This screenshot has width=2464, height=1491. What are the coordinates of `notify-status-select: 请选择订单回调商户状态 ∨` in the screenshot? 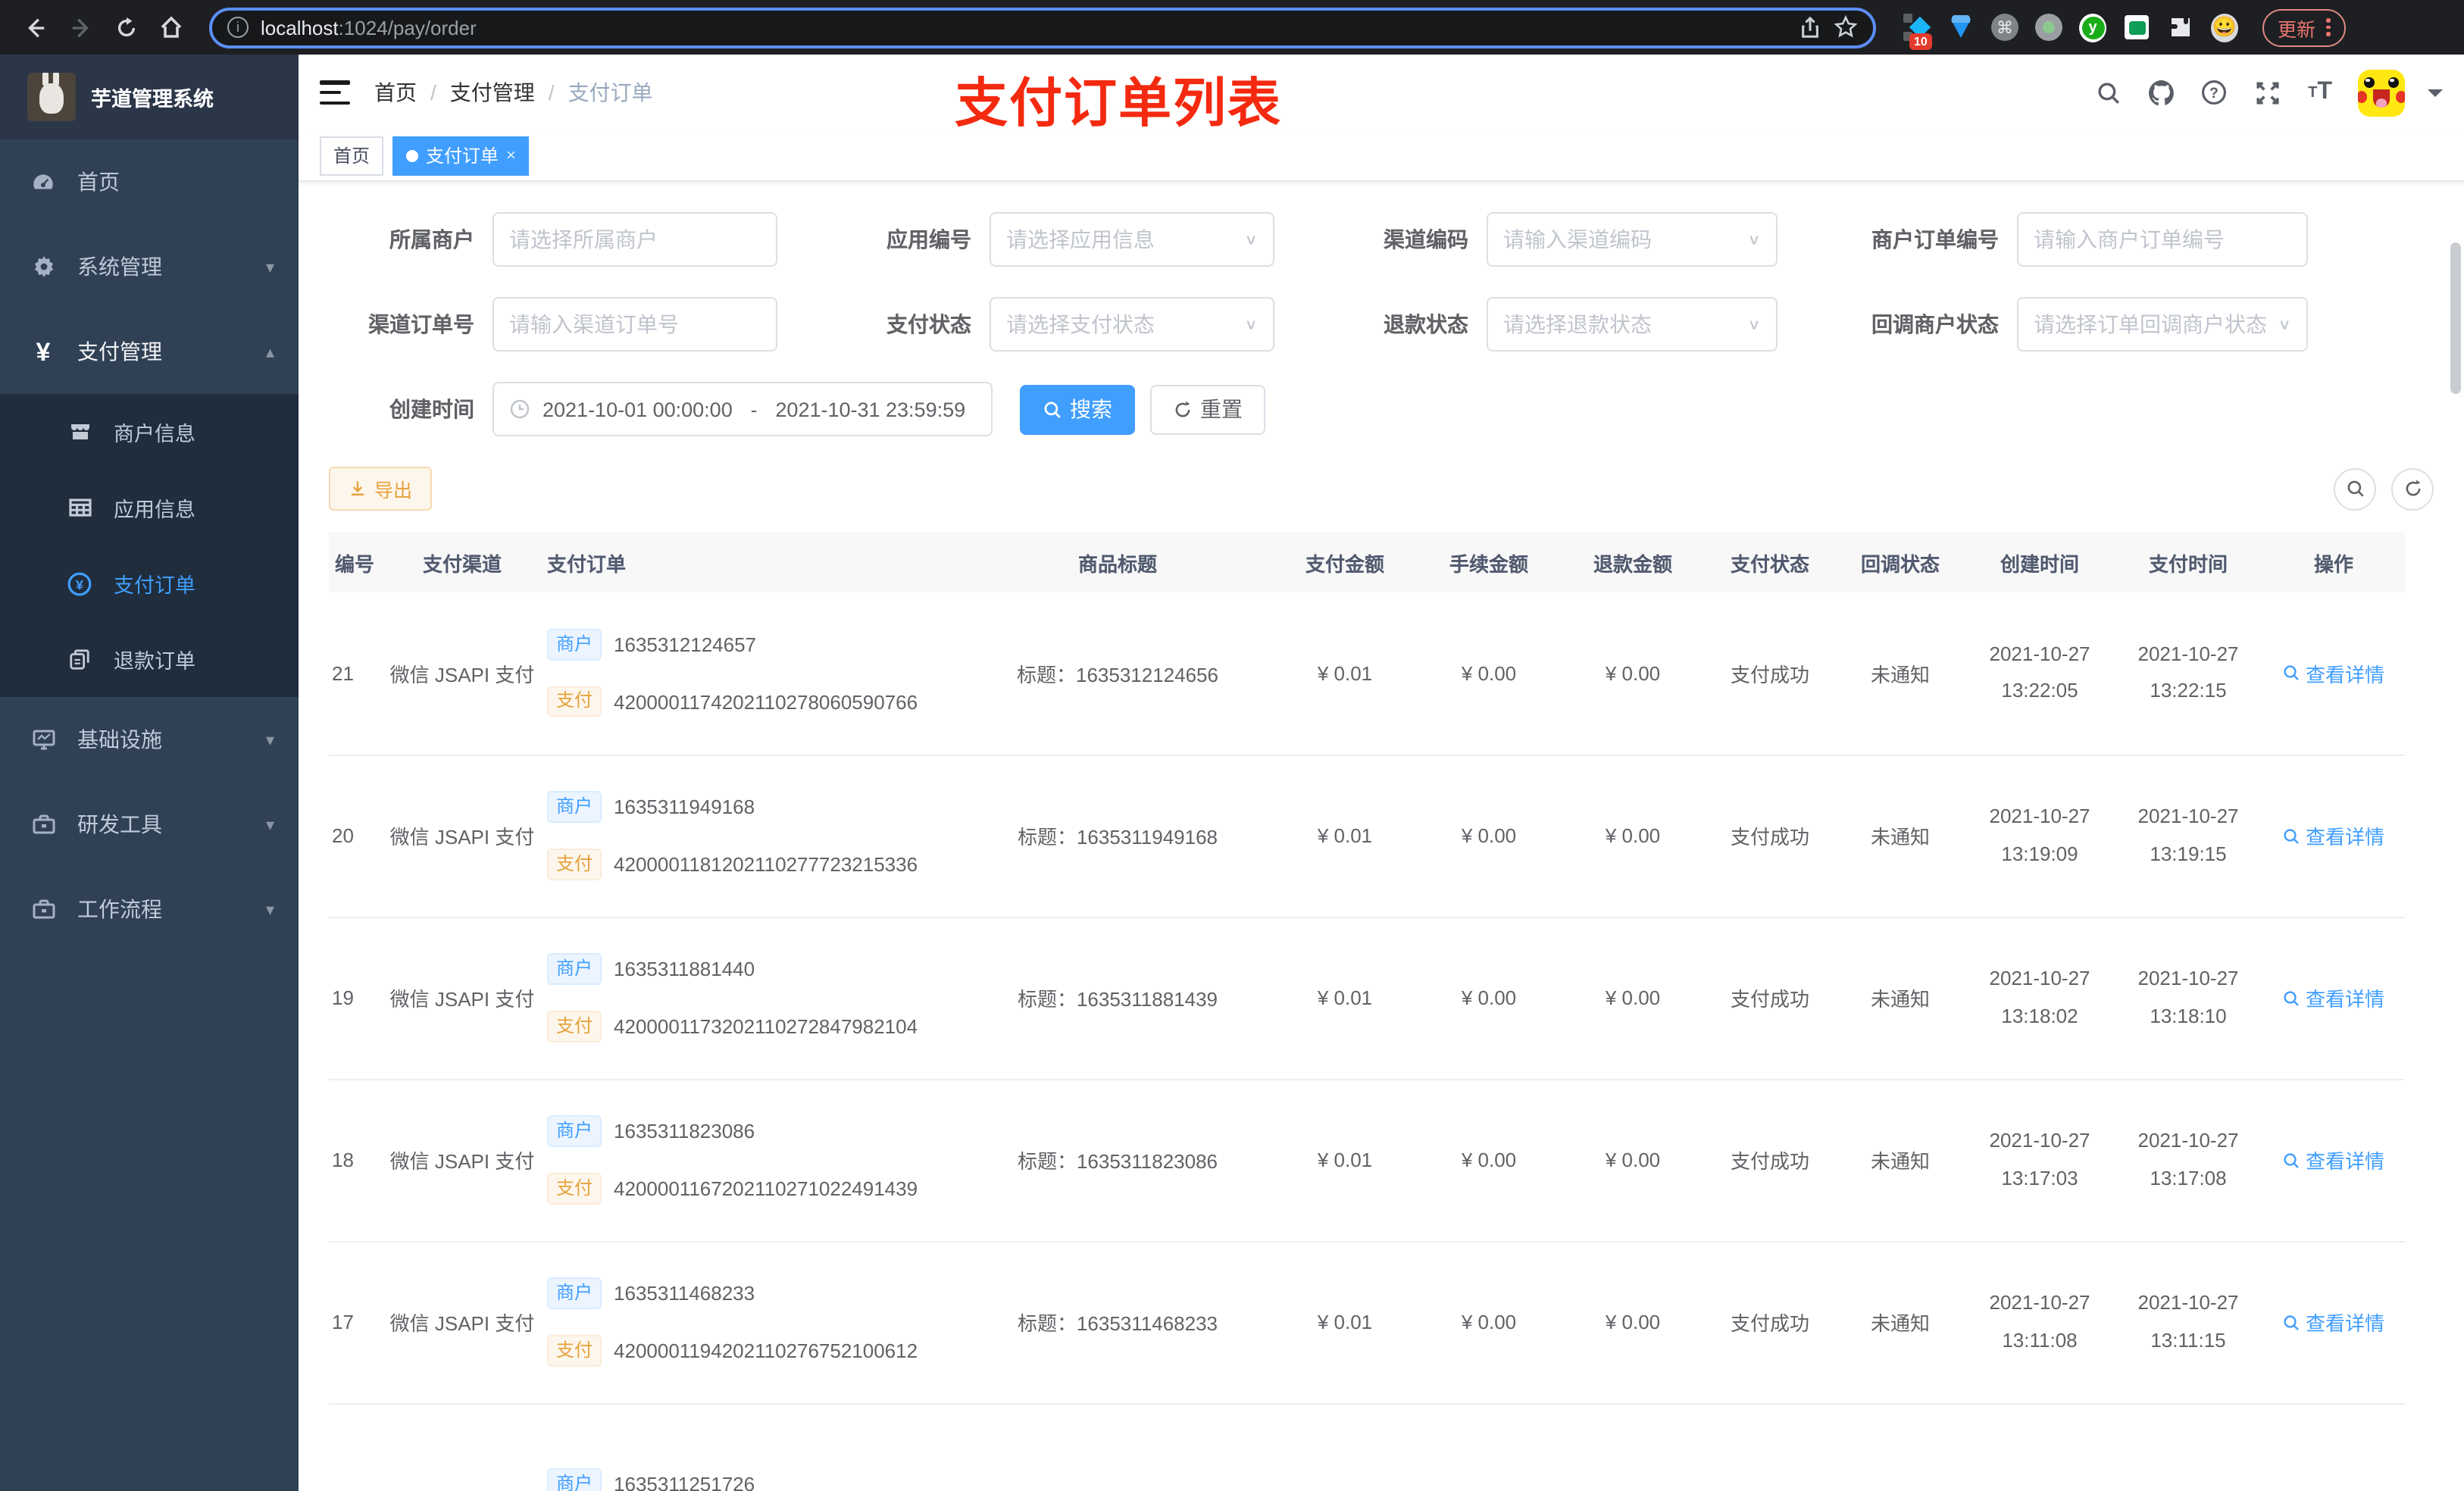 It's located at (2162, 324).